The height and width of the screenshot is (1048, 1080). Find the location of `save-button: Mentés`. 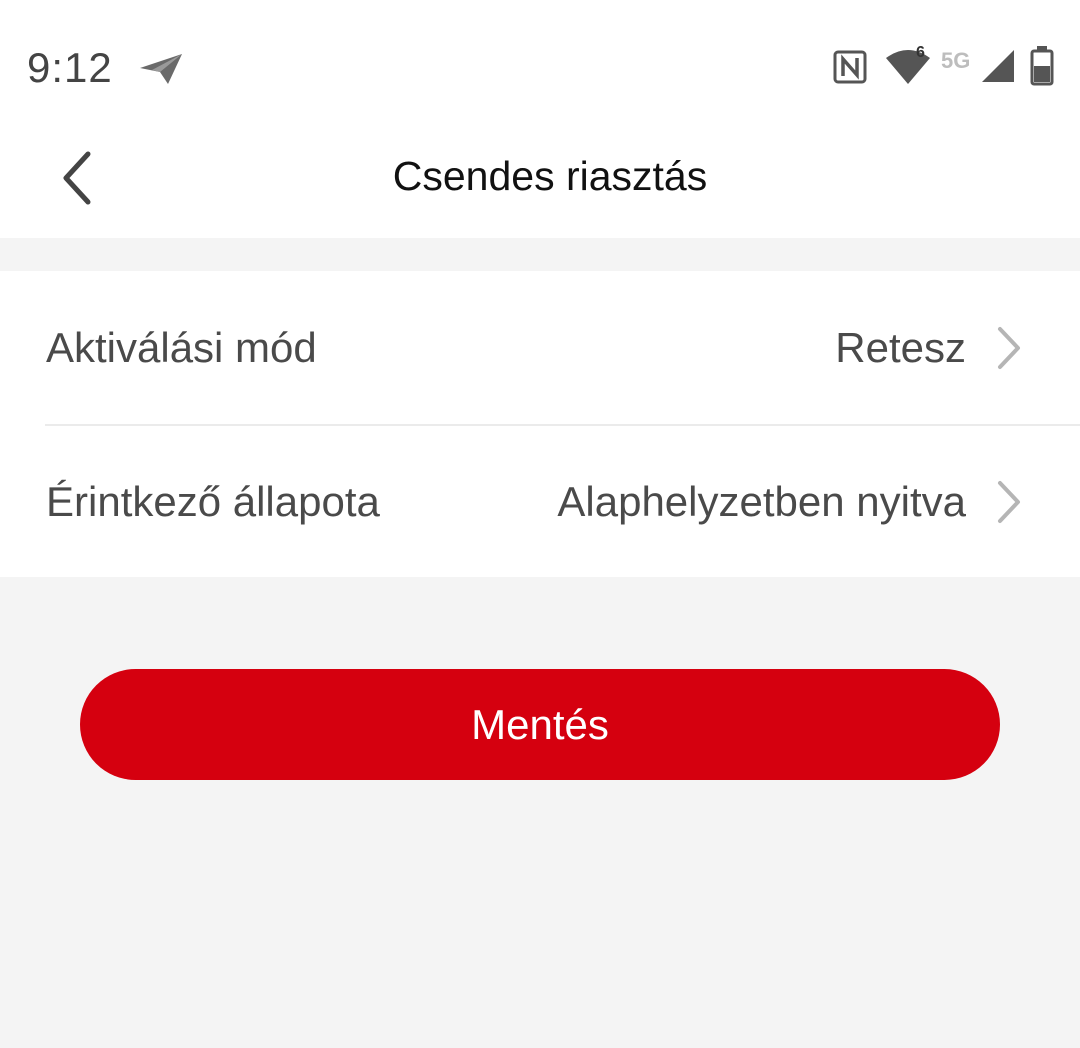

save-button: Mentés is located at coordinates (540, 724).